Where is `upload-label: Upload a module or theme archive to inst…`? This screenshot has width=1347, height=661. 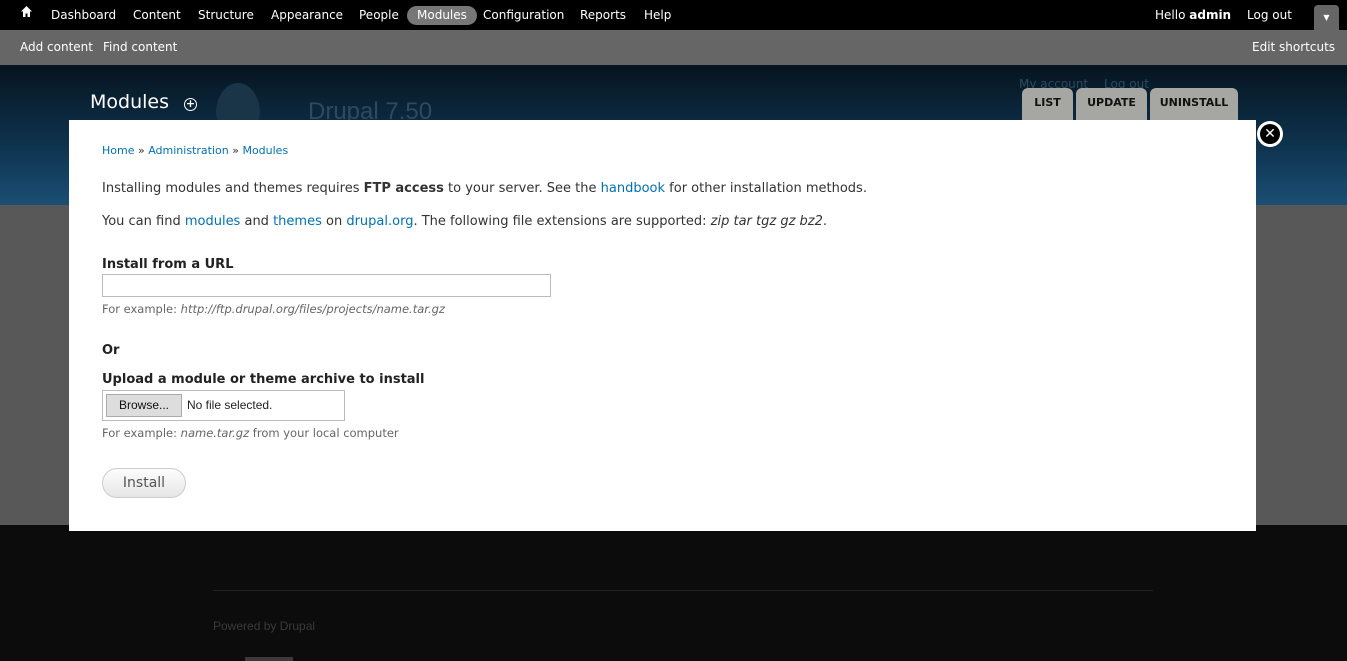 upload-label: Upload a module or theme archive to inst… is located at coordinates (263, 379).